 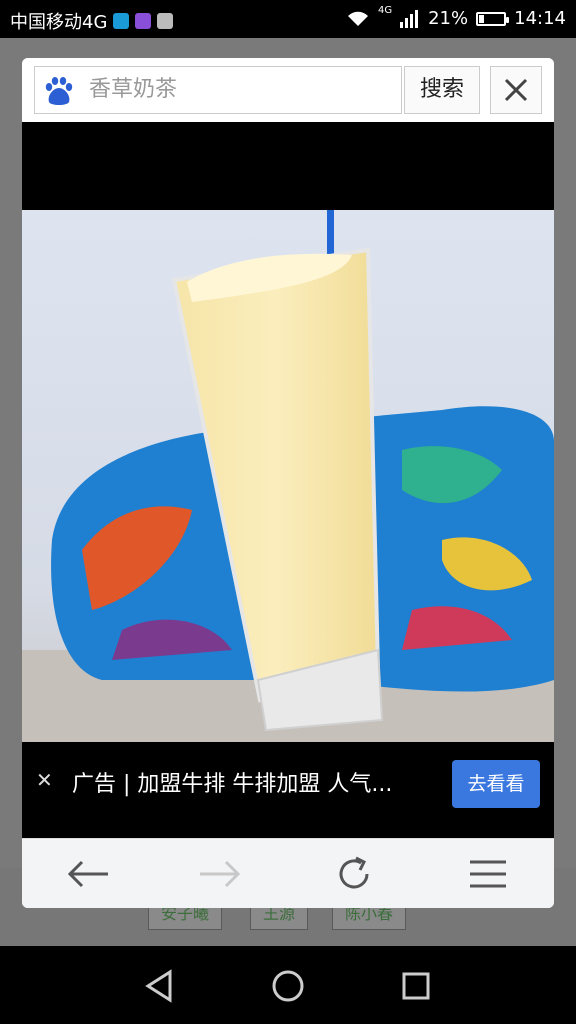 I want to click on signal-icon, so click(x=409, y=18).